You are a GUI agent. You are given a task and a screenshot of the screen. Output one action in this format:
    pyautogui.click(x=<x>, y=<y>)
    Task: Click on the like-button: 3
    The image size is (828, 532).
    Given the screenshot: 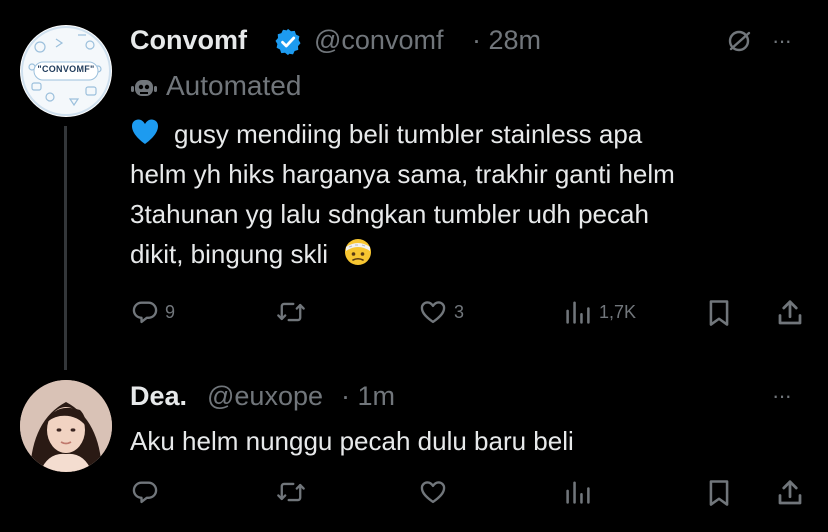 What is the action you would take?
    pyautogui.click(x=441, y=312)
    